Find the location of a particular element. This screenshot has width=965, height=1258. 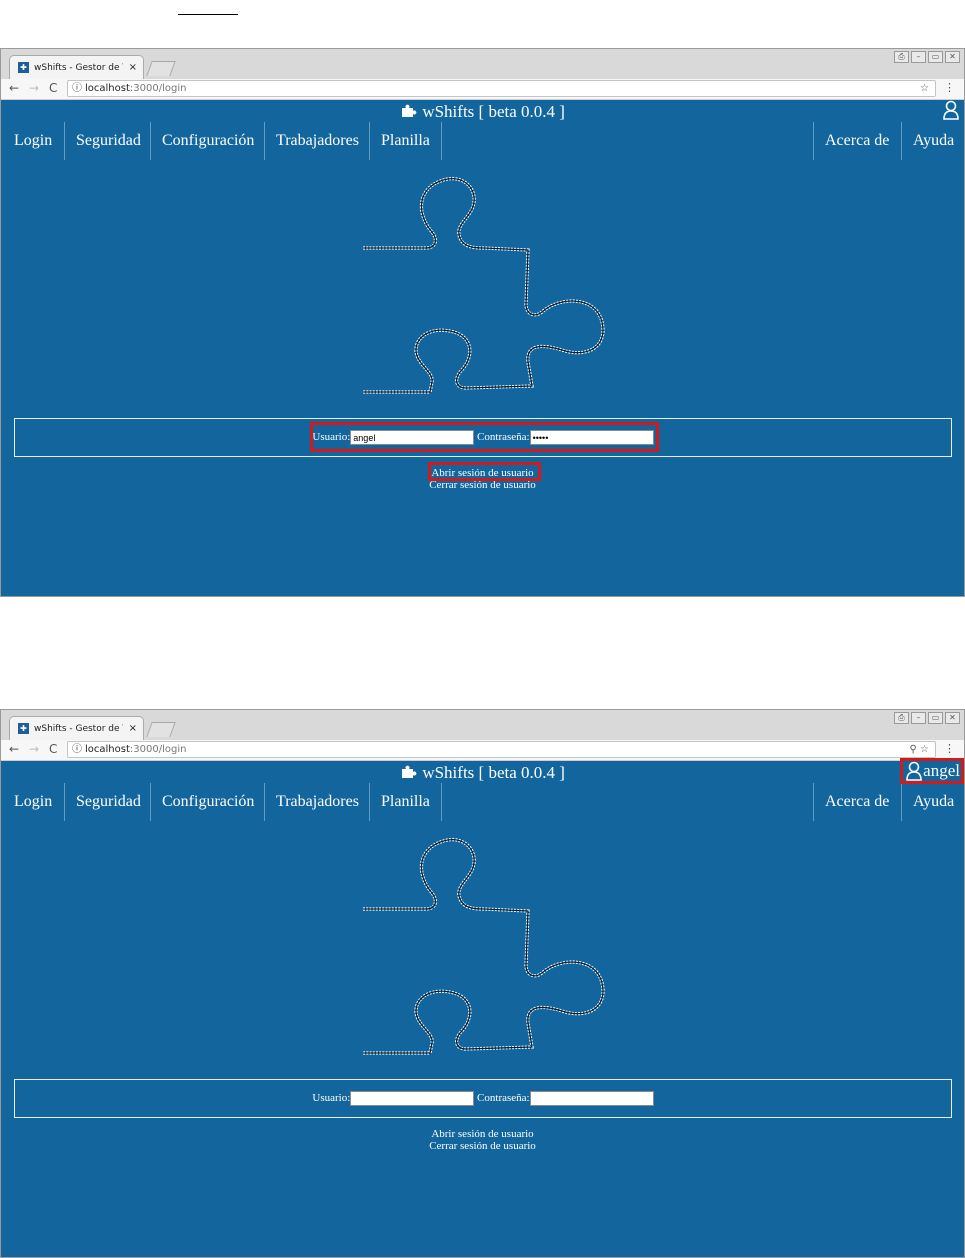

key-and-star-icon: ⚲ ☆ is located at coordinates (919, 750).